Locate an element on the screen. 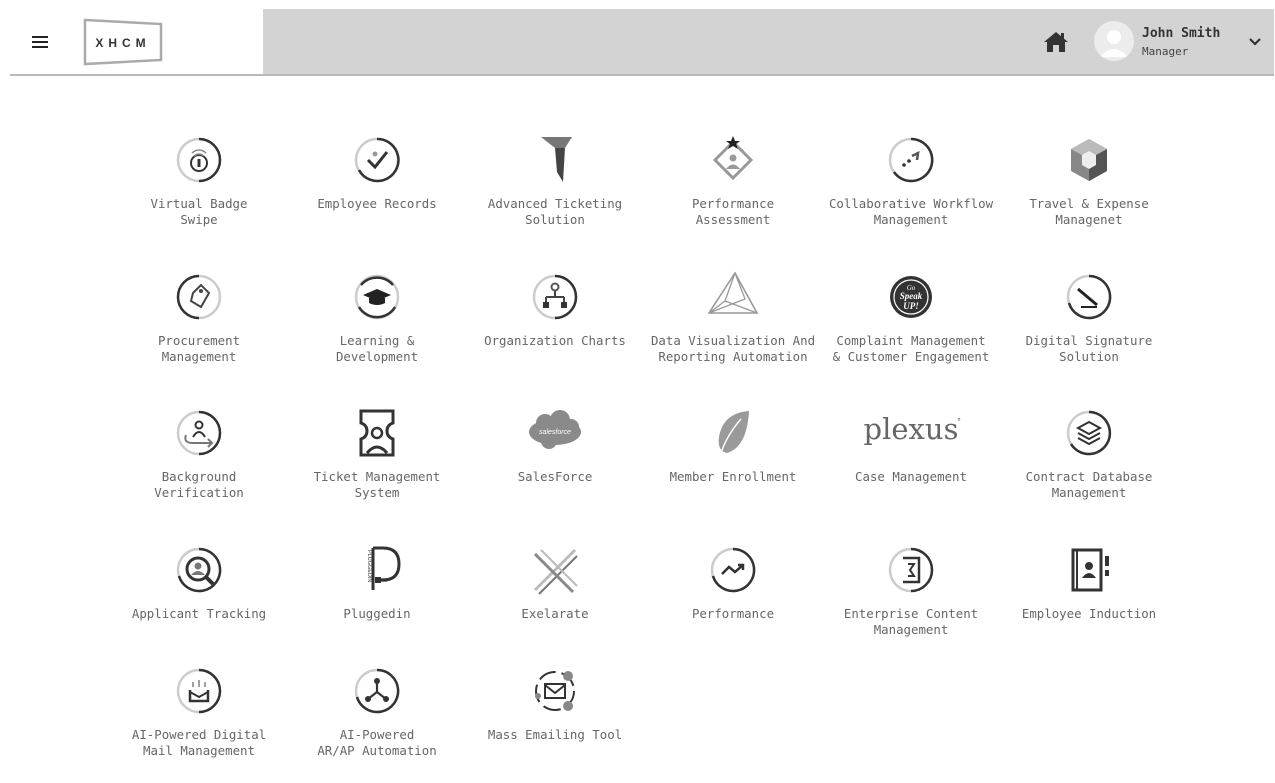 Image resolution: width=1275 pixels, height=783 pixels. top-bar-divider is located at coordinates (642, 75).